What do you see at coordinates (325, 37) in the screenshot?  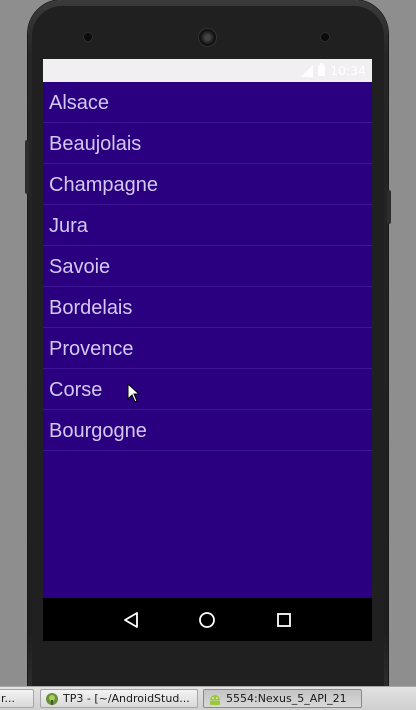 I see `proximity-sensor` at bounding box center [325, 37].